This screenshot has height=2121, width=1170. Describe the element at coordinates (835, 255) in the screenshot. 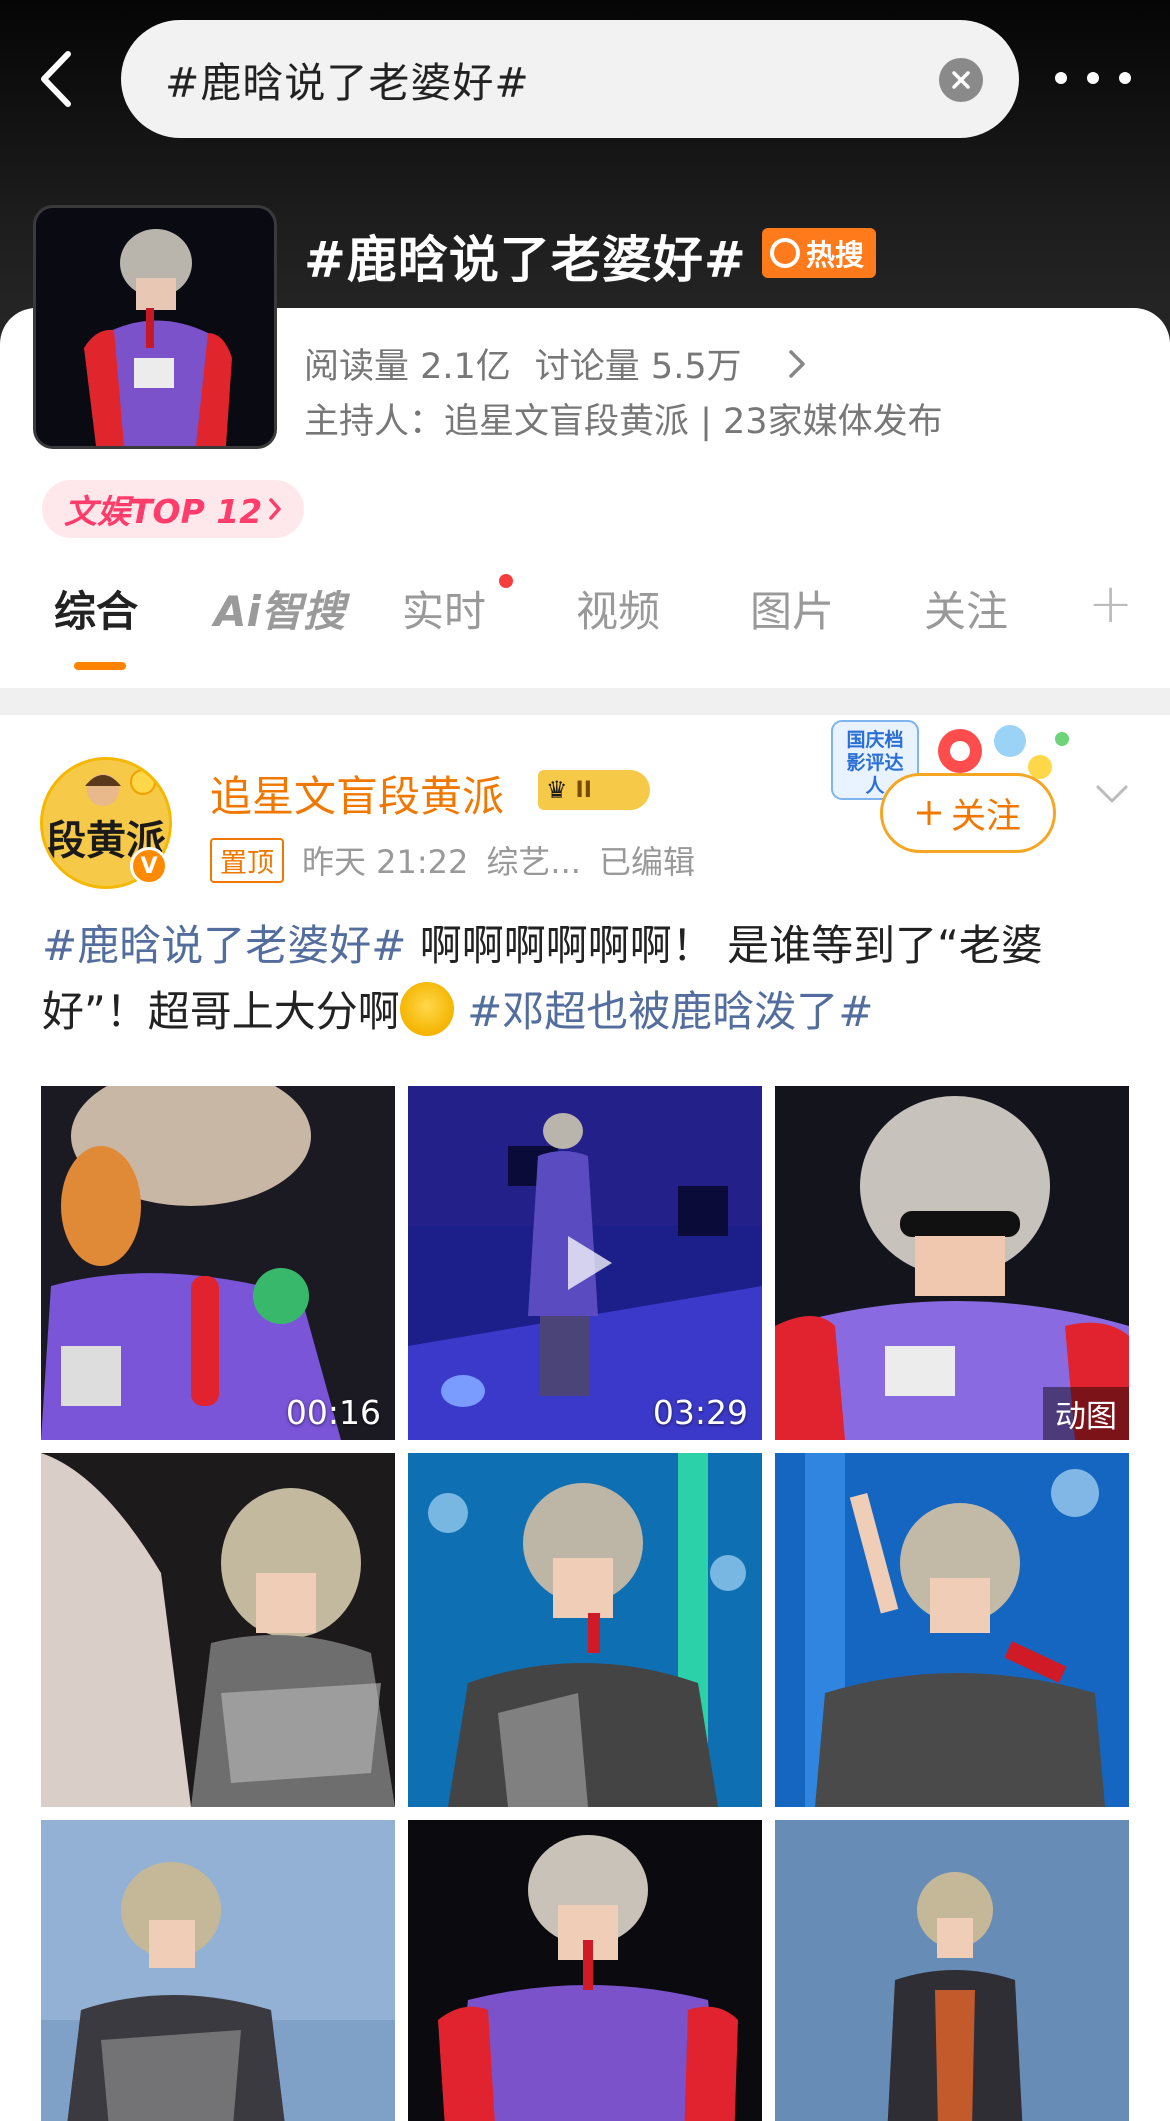

I see `hot-badge-label: 热搜` at that location.